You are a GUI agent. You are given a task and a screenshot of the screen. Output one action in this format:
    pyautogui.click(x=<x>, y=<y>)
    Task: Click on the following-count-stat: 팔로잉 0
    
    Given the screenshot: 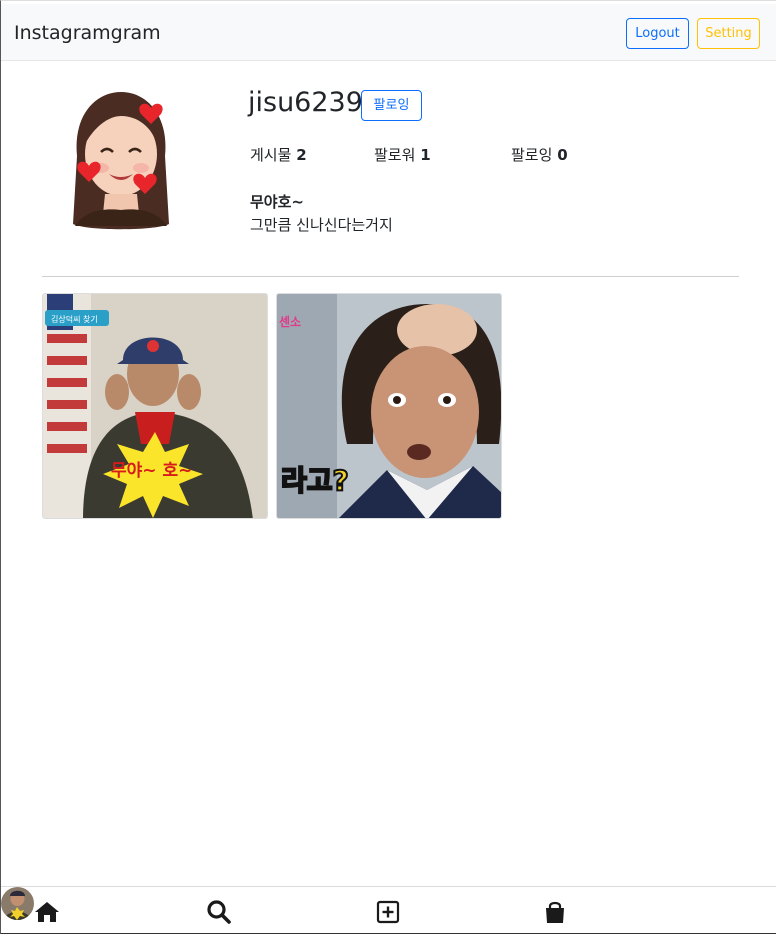 What is the action you would take?
    pyautogui.click(x=539, y=154)
    